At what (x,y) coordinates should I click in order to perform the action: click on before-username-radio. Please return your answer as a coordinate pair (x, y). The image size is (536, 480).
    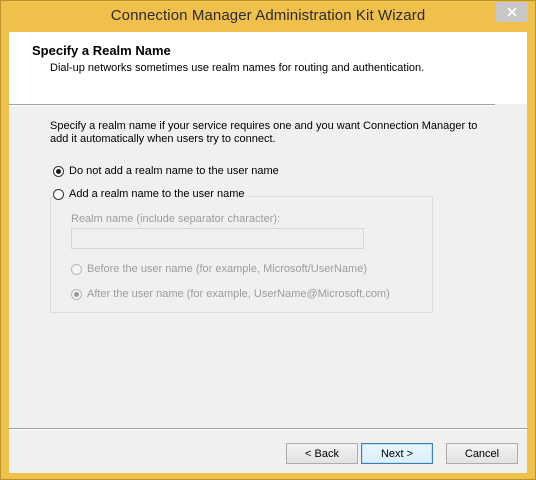
    Looking at the image, I should click on (76, 269).